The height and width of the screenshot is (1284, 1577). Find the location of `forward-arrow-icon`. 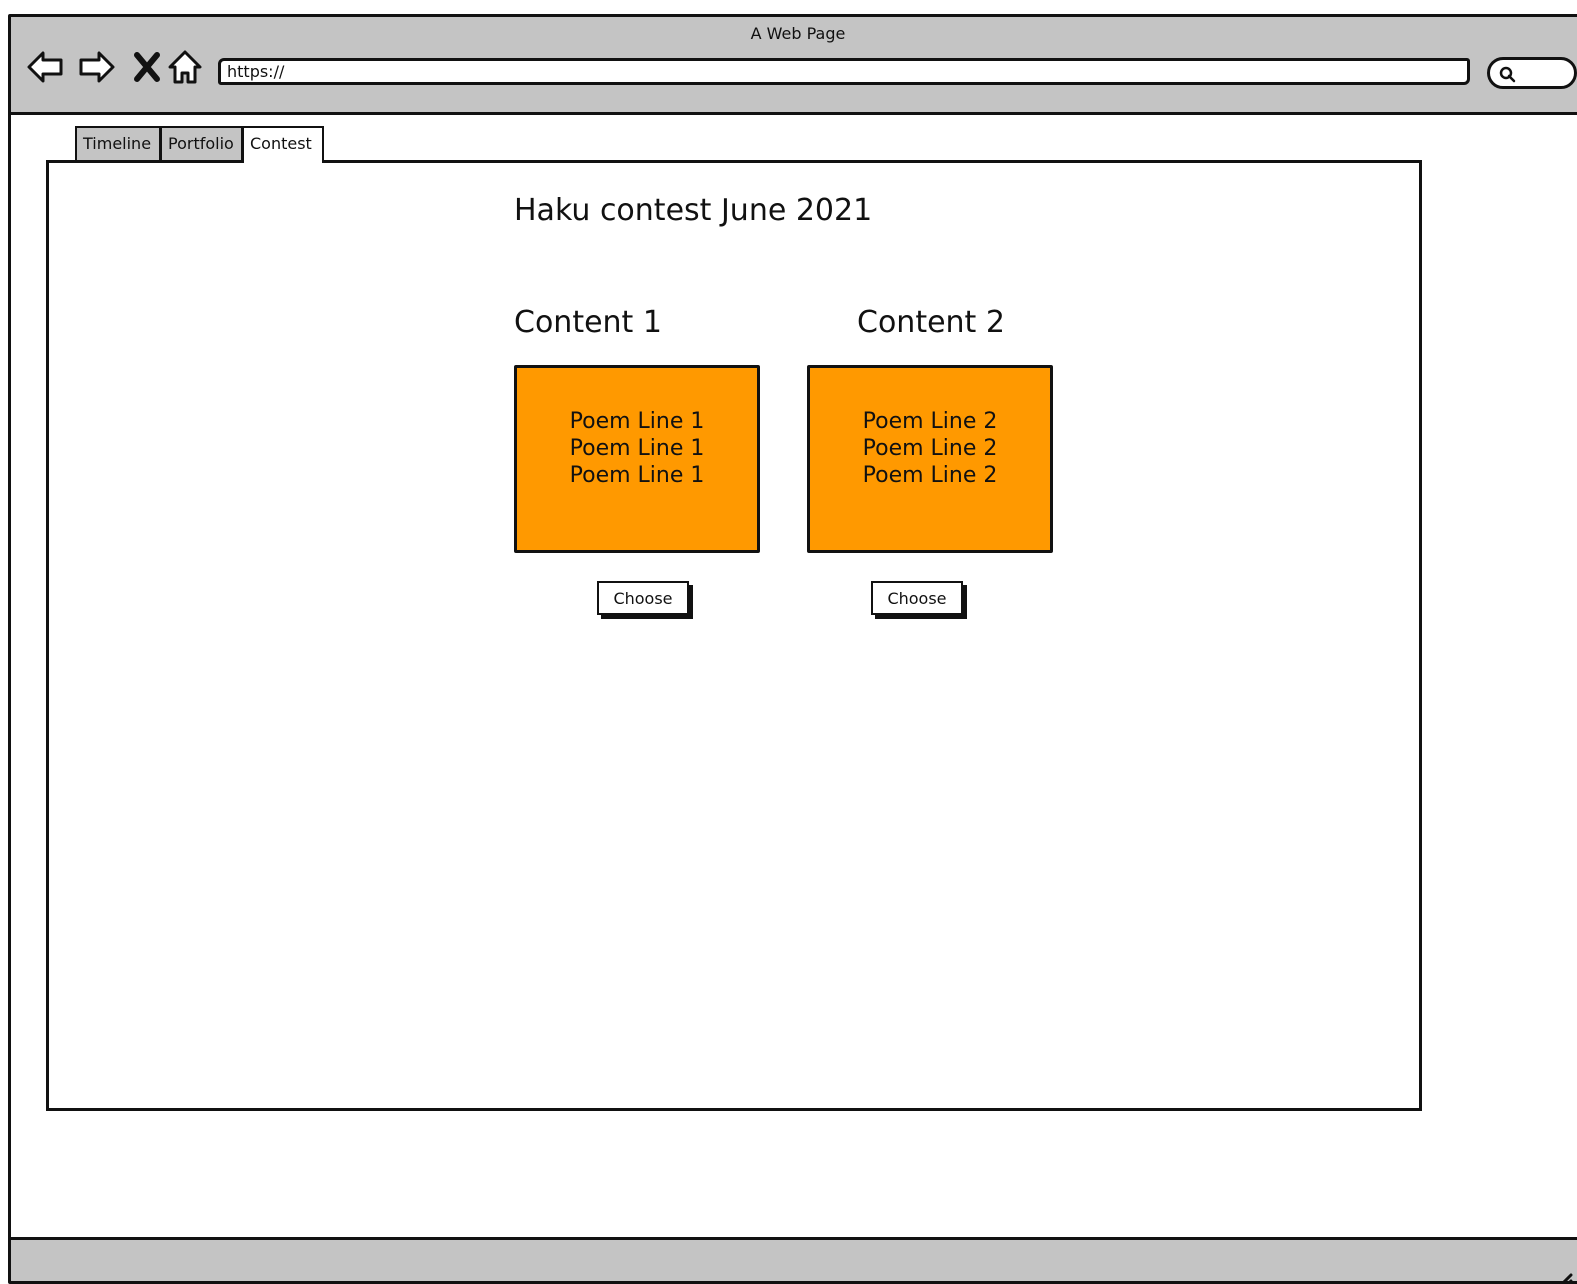

forward-arrow-icon is located at coordinates (97, 67).